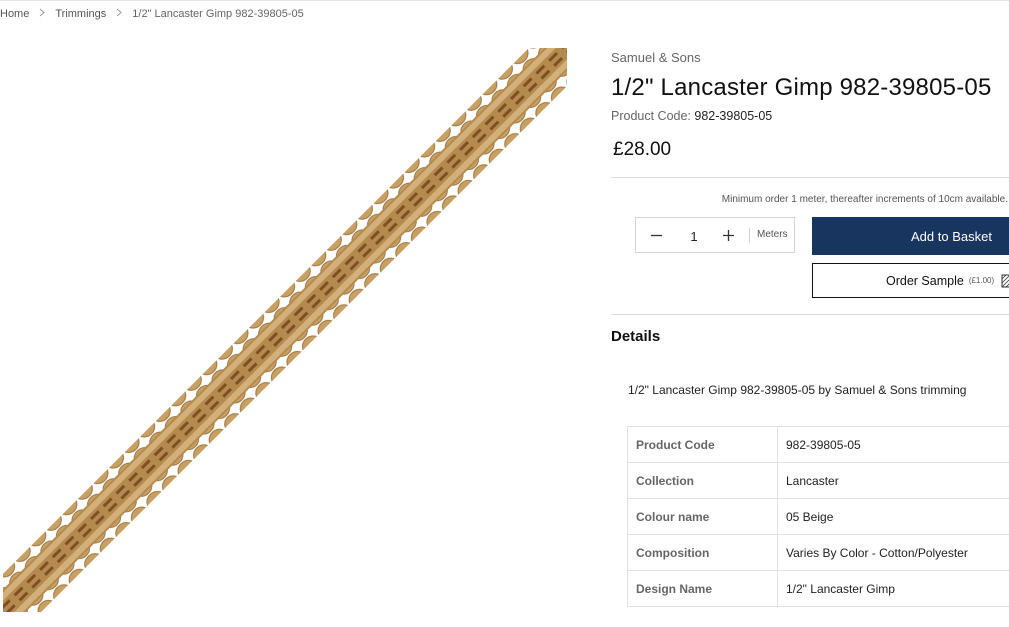  Describe the element at coordinates (642, 149) in the screenshot. I see `product-price: £28.00` at that location.